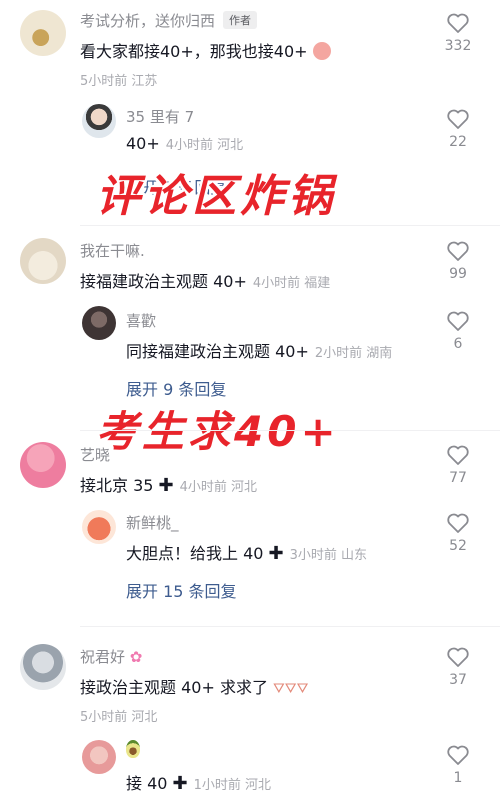 This screenshot has height=810, width=500. What do you see at coordinates (291, 689) in the screenshot?
I see `praying-hands-icon: ⛛⛛⛛` at bounding box center [291, 689].